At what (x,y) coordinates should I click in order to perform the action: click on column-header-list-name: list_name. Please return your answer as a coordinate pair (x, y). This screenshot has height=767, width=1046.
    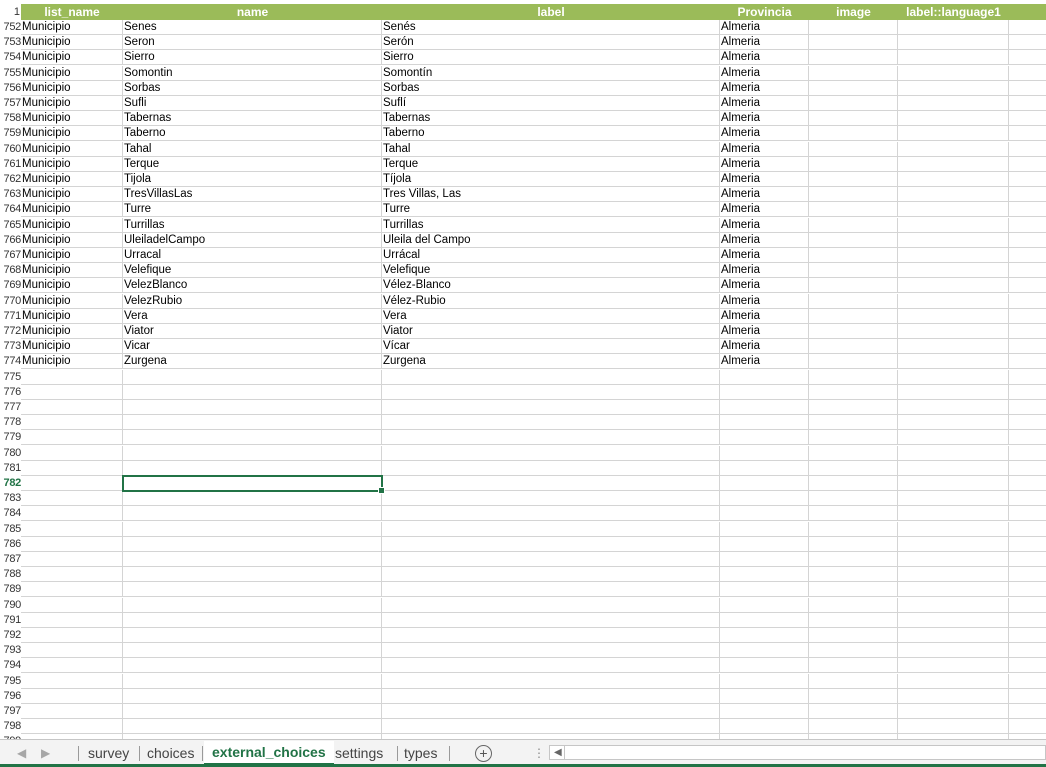
    Looking at the image, I should click on (72, 12).